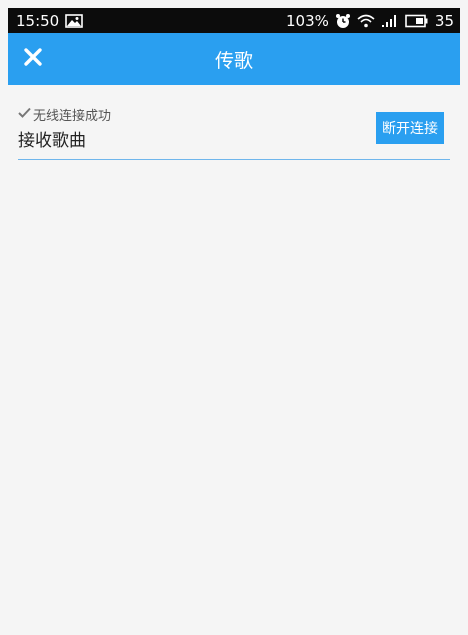 The image size is (468, 635). What do you see at coordinates (307, 20) in the screenshot?
I see `battery-percent: 103%` at bounding box center [307, 20].